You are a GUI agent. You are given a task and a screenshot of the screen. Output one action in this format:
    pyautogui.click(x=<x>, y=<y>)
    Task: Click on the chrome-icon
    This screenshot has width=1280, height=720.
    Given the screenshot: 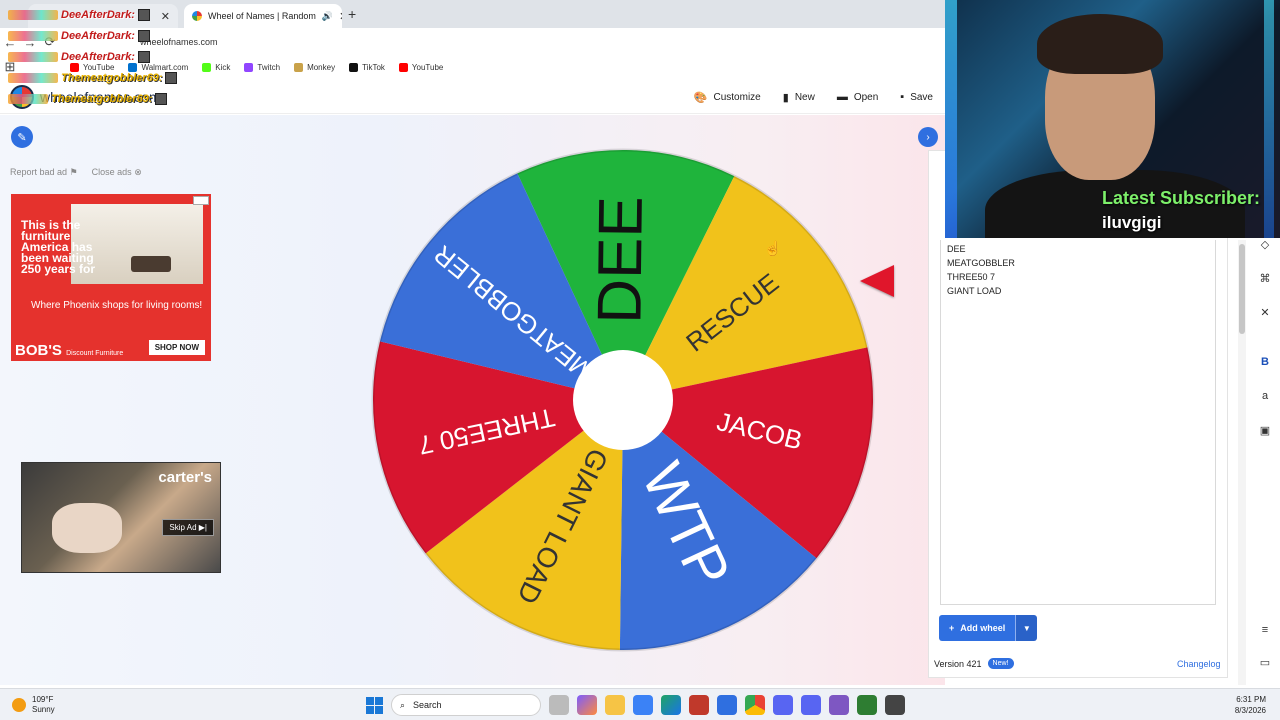 What is the action you would take?
    pyautogui.click(x=755, y=705)
    